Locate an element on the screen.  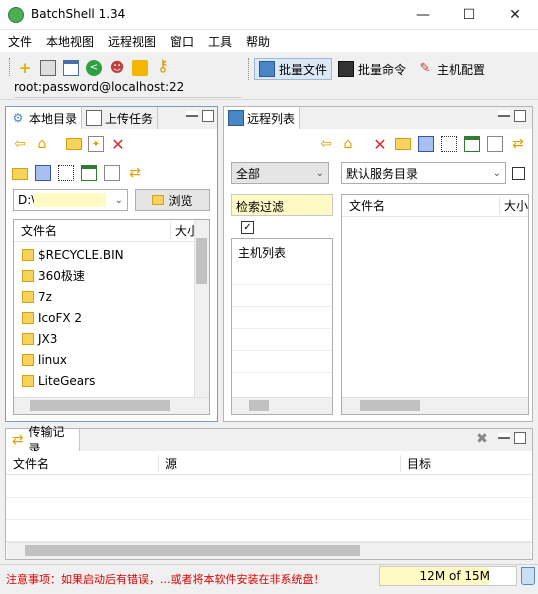
drive-highlight is located at coordinates (70, 200).